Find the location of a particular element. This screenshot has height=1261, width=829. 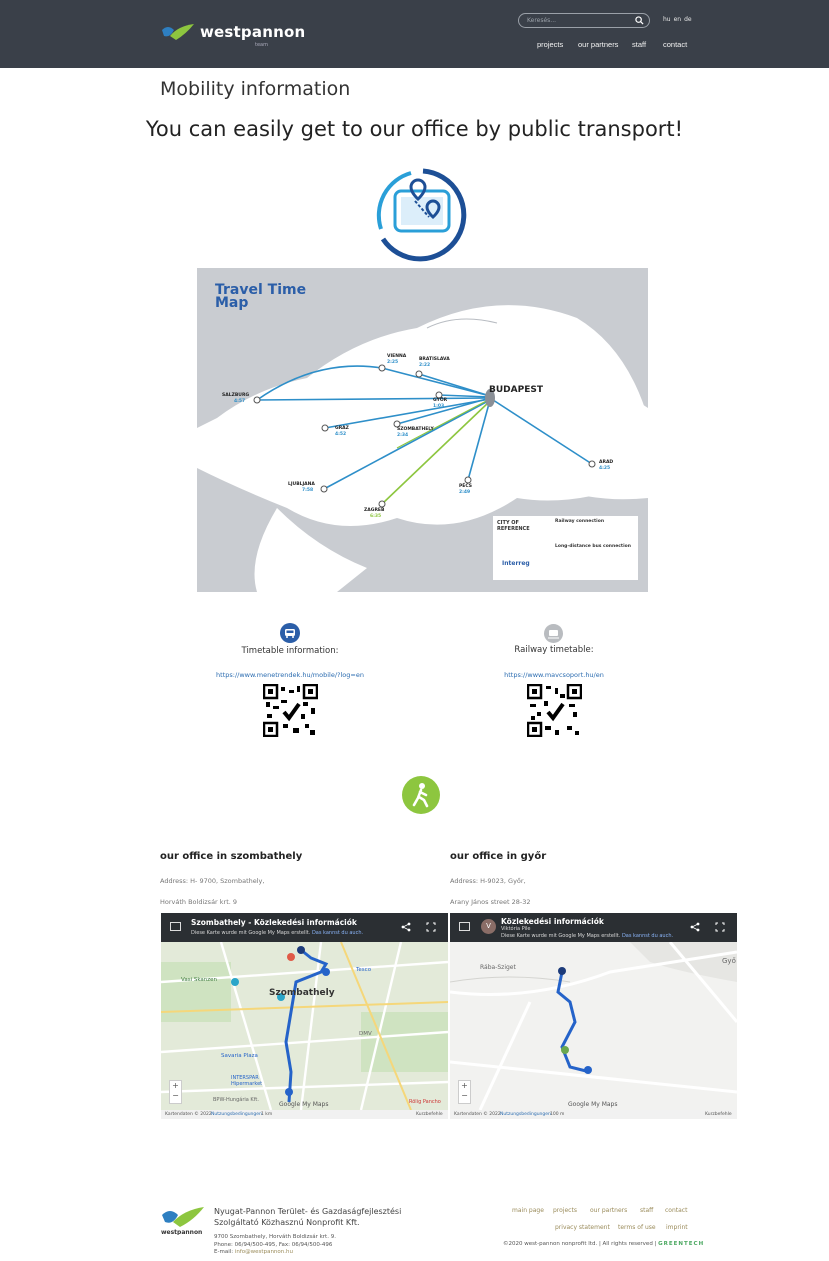

mobility-map-icon is located at coordinates (421, 215).